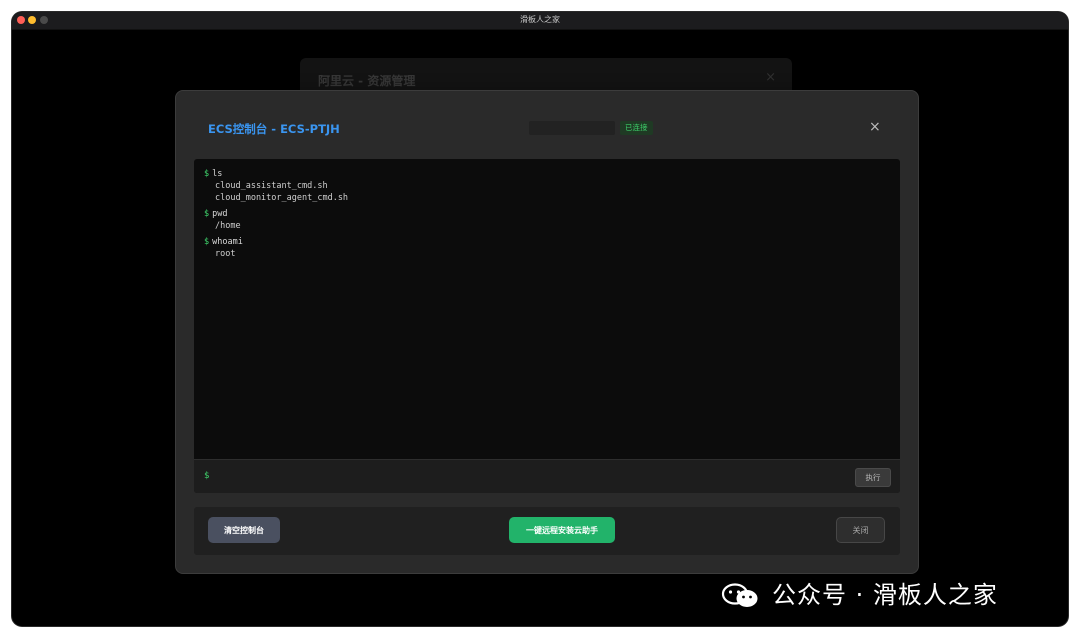 The image size is (1080, 638). I want to click on close-icon: ×, so click(875, 127).